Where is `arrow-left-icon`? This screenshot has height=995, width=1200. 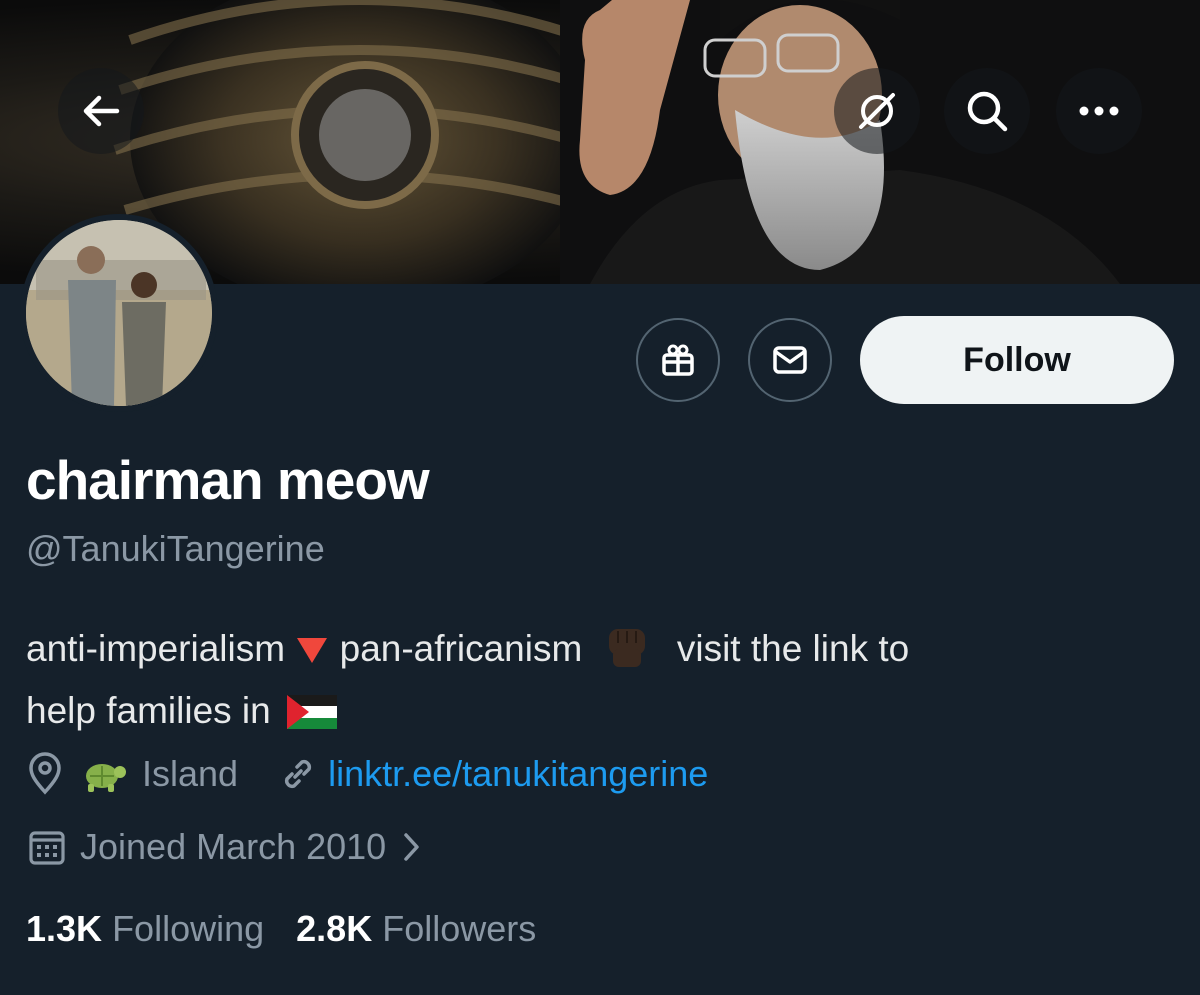
arrow-left-icon is located at coordinates (101, 111).